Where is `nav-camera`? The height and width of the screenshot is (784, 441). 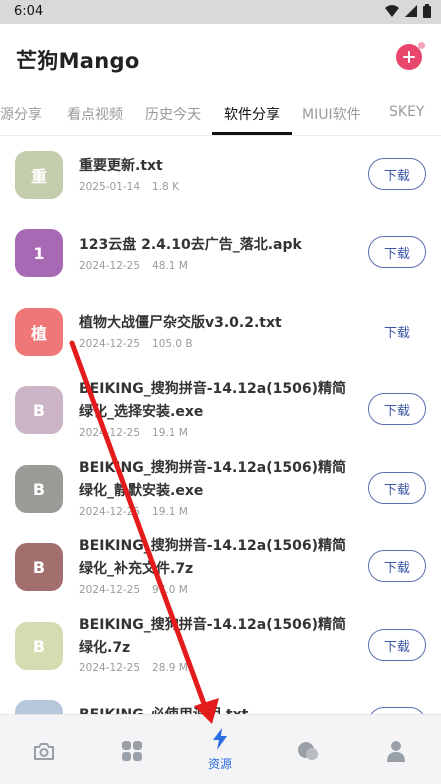 nav-camera is located at coordinates (44, 749).